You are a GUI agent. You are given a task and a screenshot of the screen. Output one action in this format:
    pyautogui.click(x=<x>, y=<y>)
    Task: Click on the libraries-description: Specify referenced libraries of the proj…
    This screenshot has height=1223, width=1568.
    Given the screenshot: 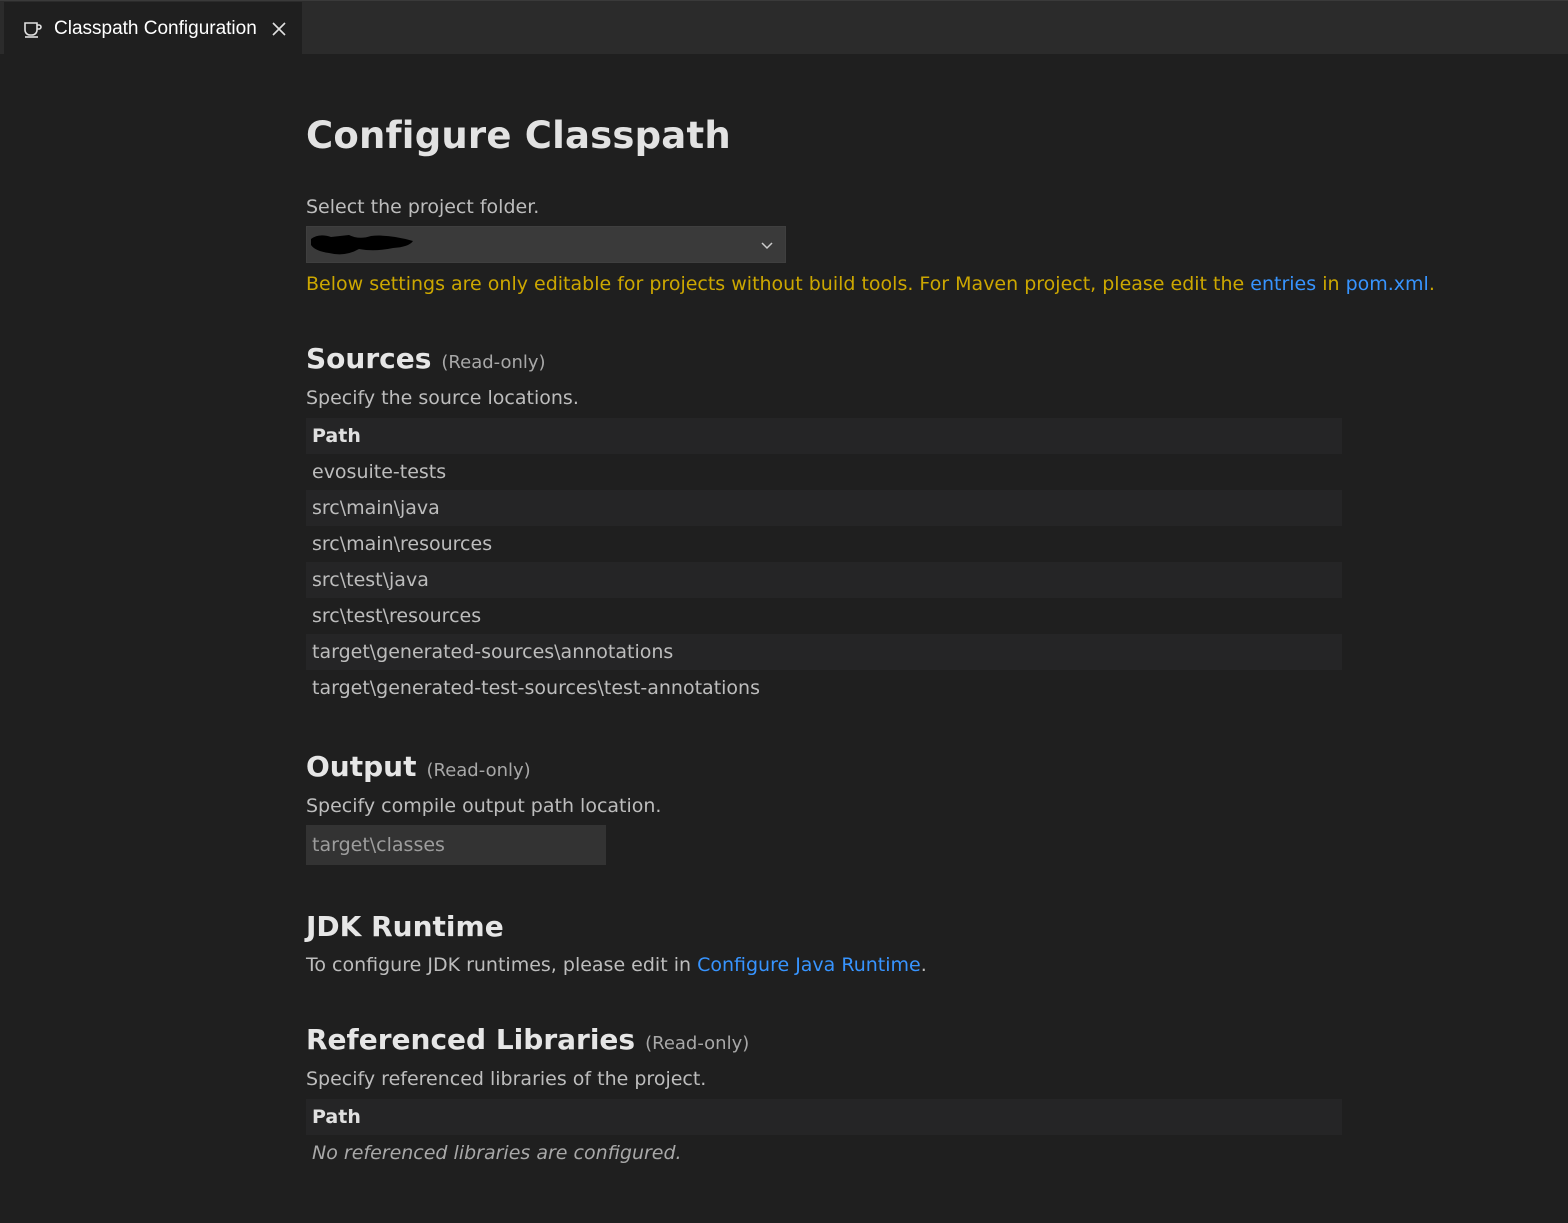 What is the action you would take?
    pyautogui.click(x=506, y=1079)
    